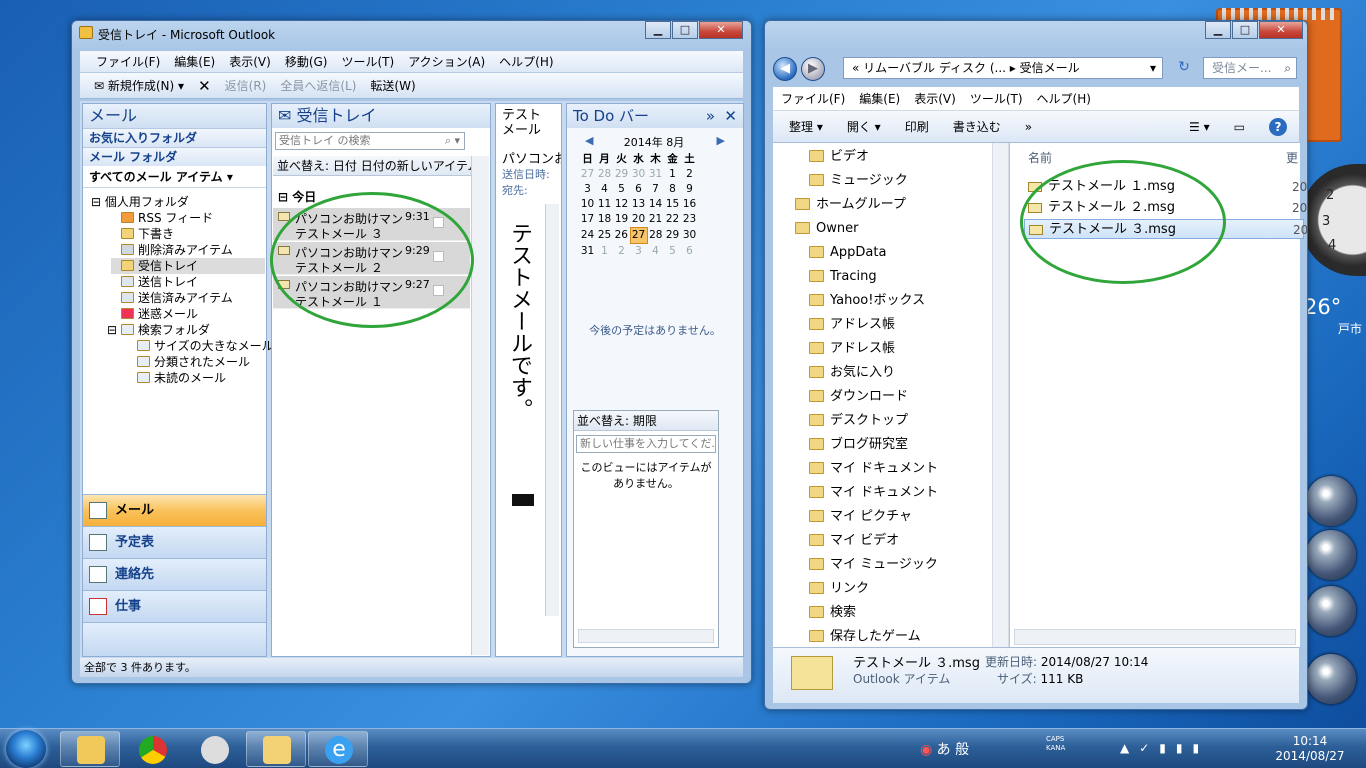 The height and width of the screenshot is (768, 1366). What do you see at coordinates (1003, 68) in the screenshot?
I see `address-bar: « リムーバブル ディスク (... ▸ 受信メール ▾` at bounding box center [1003, 68].